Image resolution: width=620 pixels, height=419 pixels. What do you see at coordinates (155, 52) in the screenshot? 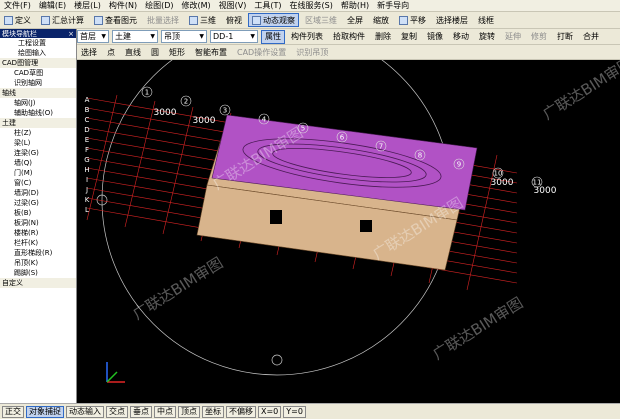
I see `arc-button: 圆` at bounding box center [155, 52].